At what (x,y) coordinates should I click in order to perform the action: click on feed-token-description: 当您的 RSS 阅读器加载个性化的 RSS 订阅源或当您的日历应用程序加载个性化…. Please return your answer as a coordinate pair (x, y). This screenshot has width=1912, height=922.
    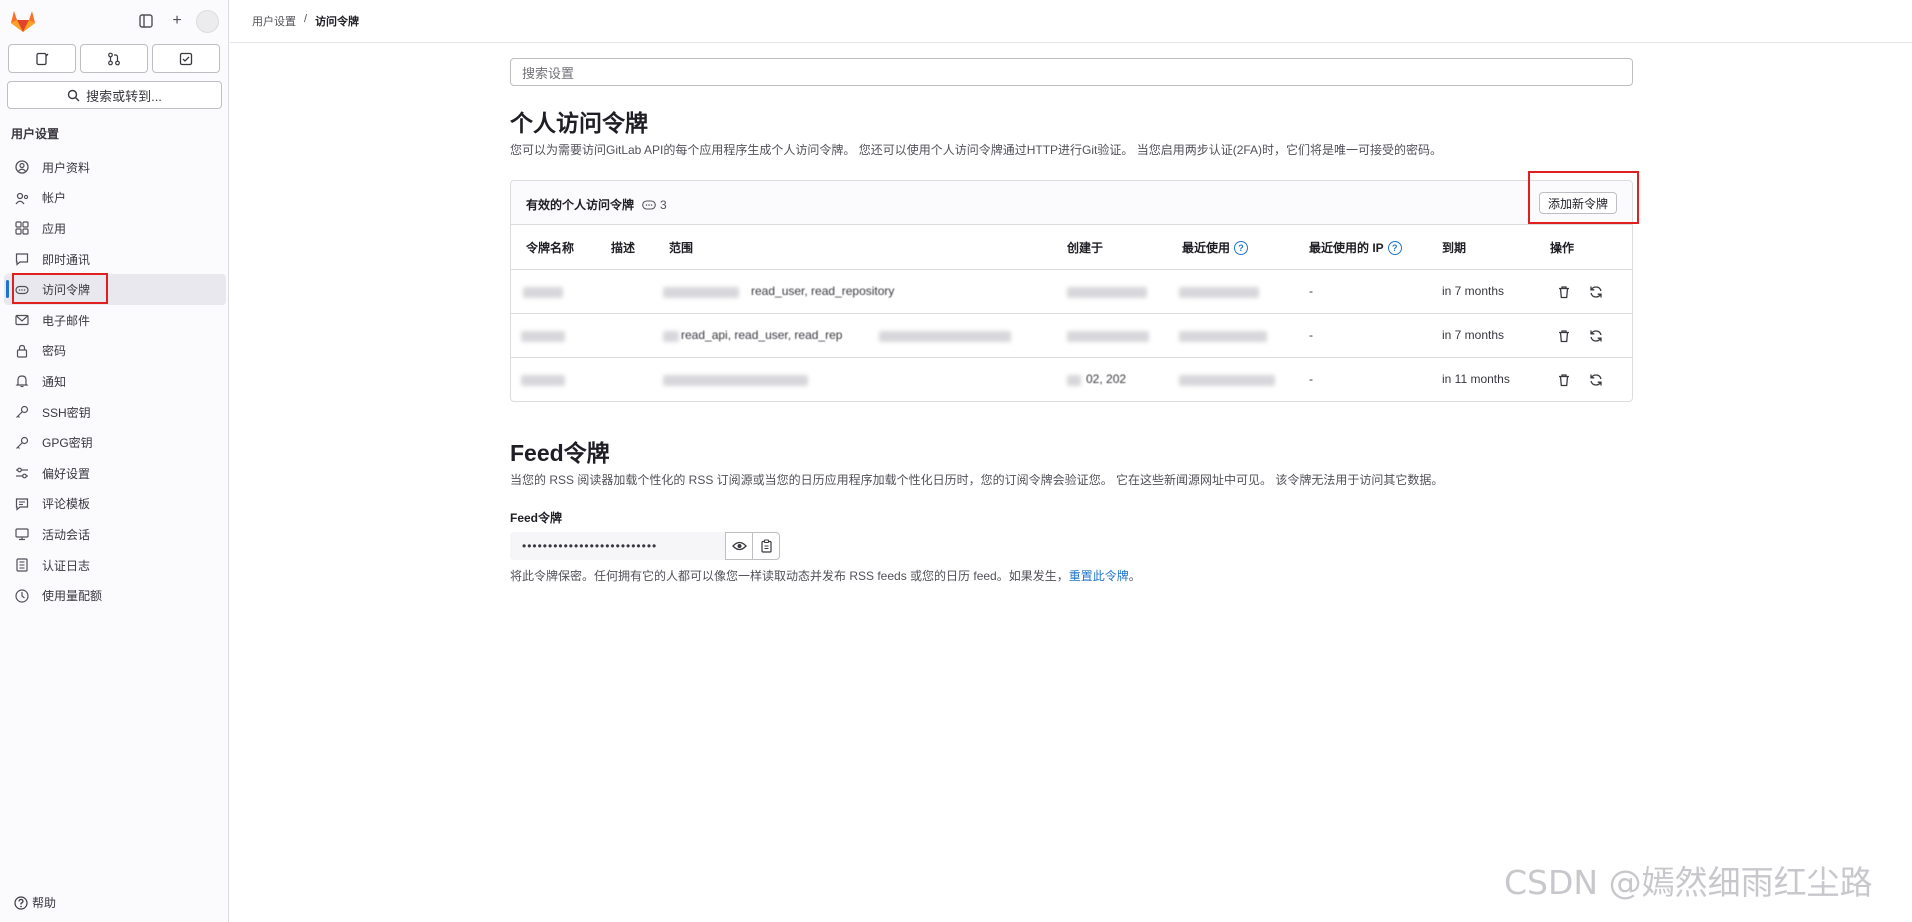
    Looking at the image, I should click on (977, 480).